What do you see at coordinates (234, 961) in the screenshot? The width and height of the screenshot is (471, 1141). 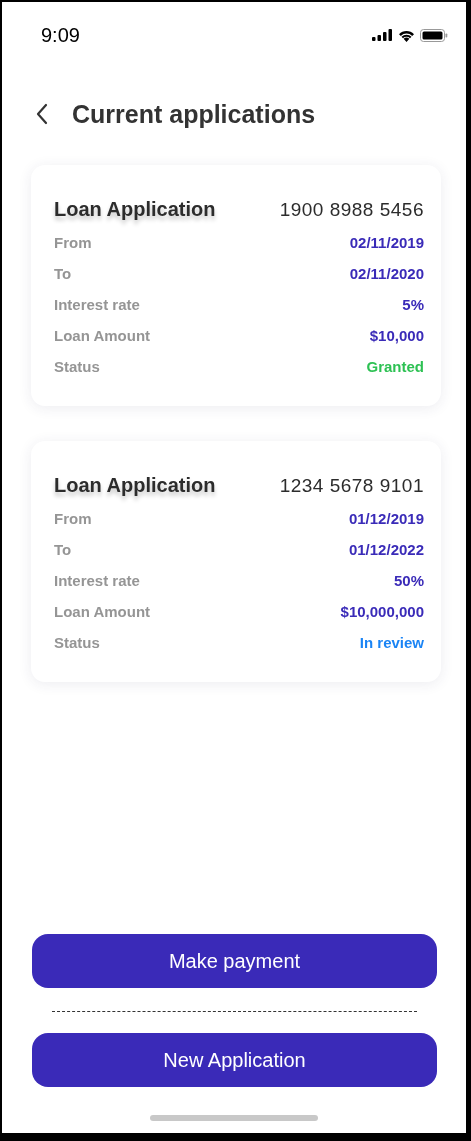 I see `action-button: Make payment` at bounding box center [234, 961].